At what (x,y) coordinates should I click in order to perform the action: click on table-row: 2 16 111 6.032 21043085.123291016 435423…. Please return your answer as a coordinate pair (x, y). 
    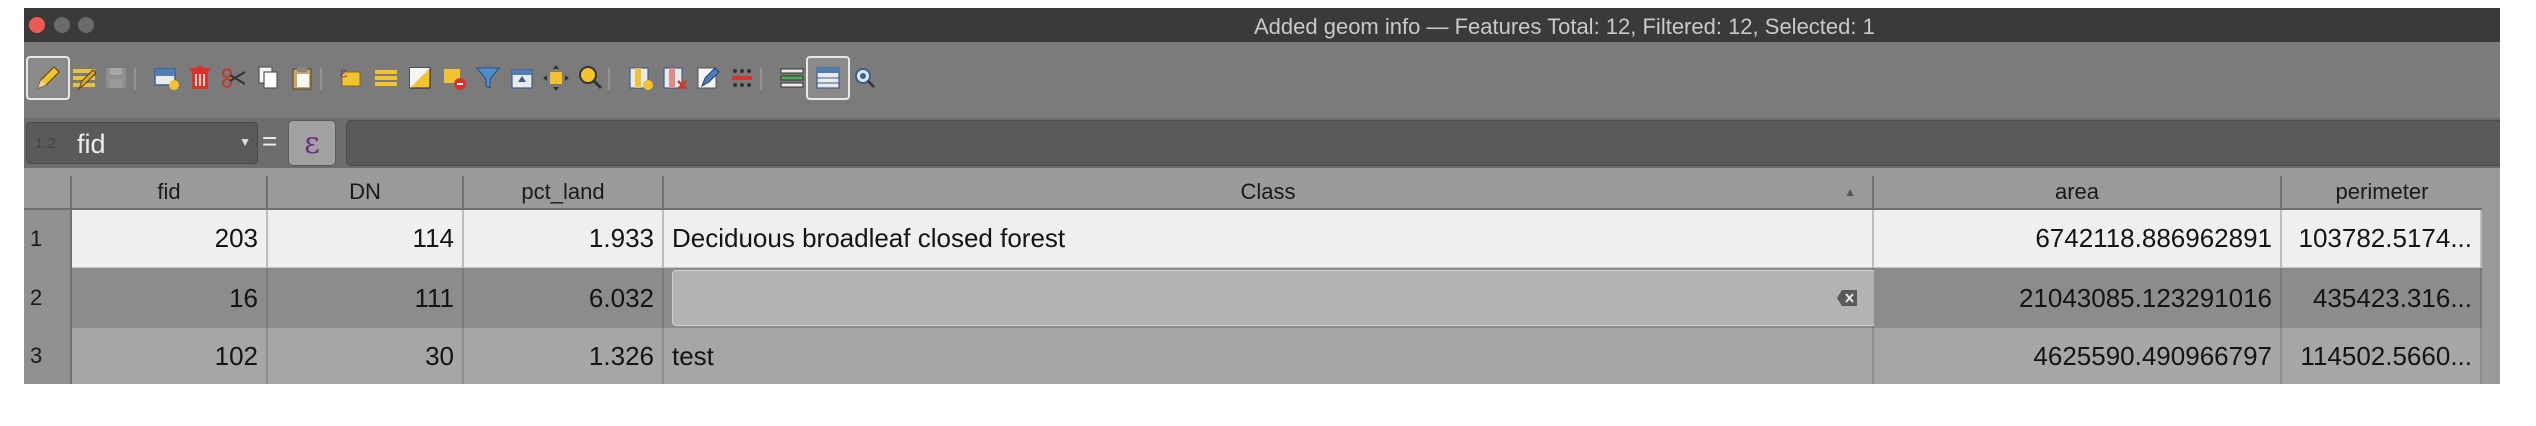
    Looking at the image, I should click on (1262, 298).